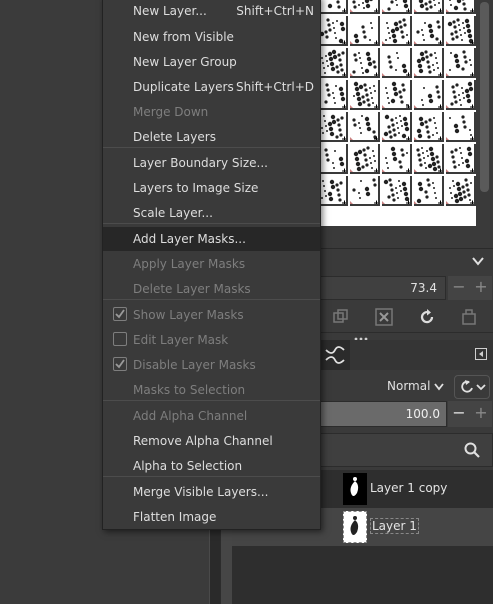 Image resolution: width=493 pixels, height=604 pixels. I want to click on menu-item-show-layer-masks: Show Layer Masks, so click(211, 315).